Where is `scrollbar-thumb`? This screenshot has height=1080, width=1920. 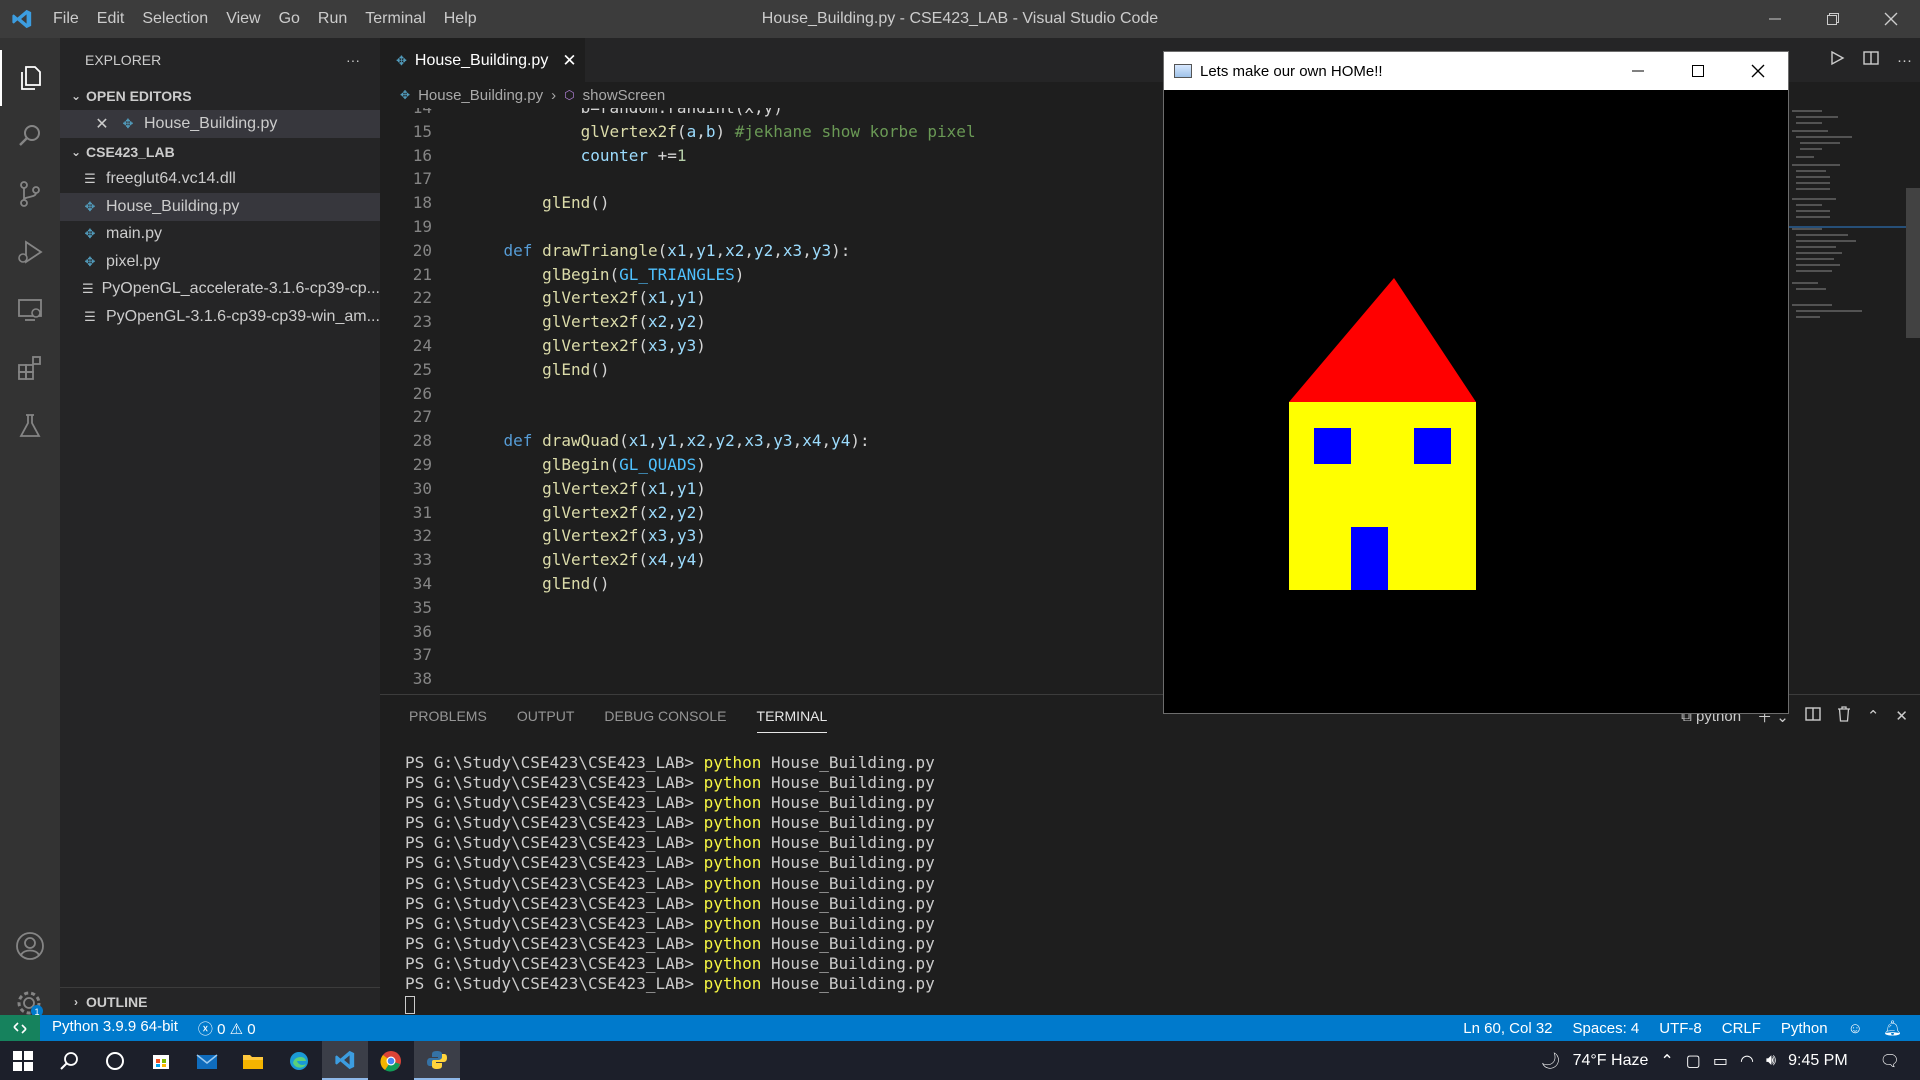
scrollbar-thumb is located at coordinates (1913, 263).